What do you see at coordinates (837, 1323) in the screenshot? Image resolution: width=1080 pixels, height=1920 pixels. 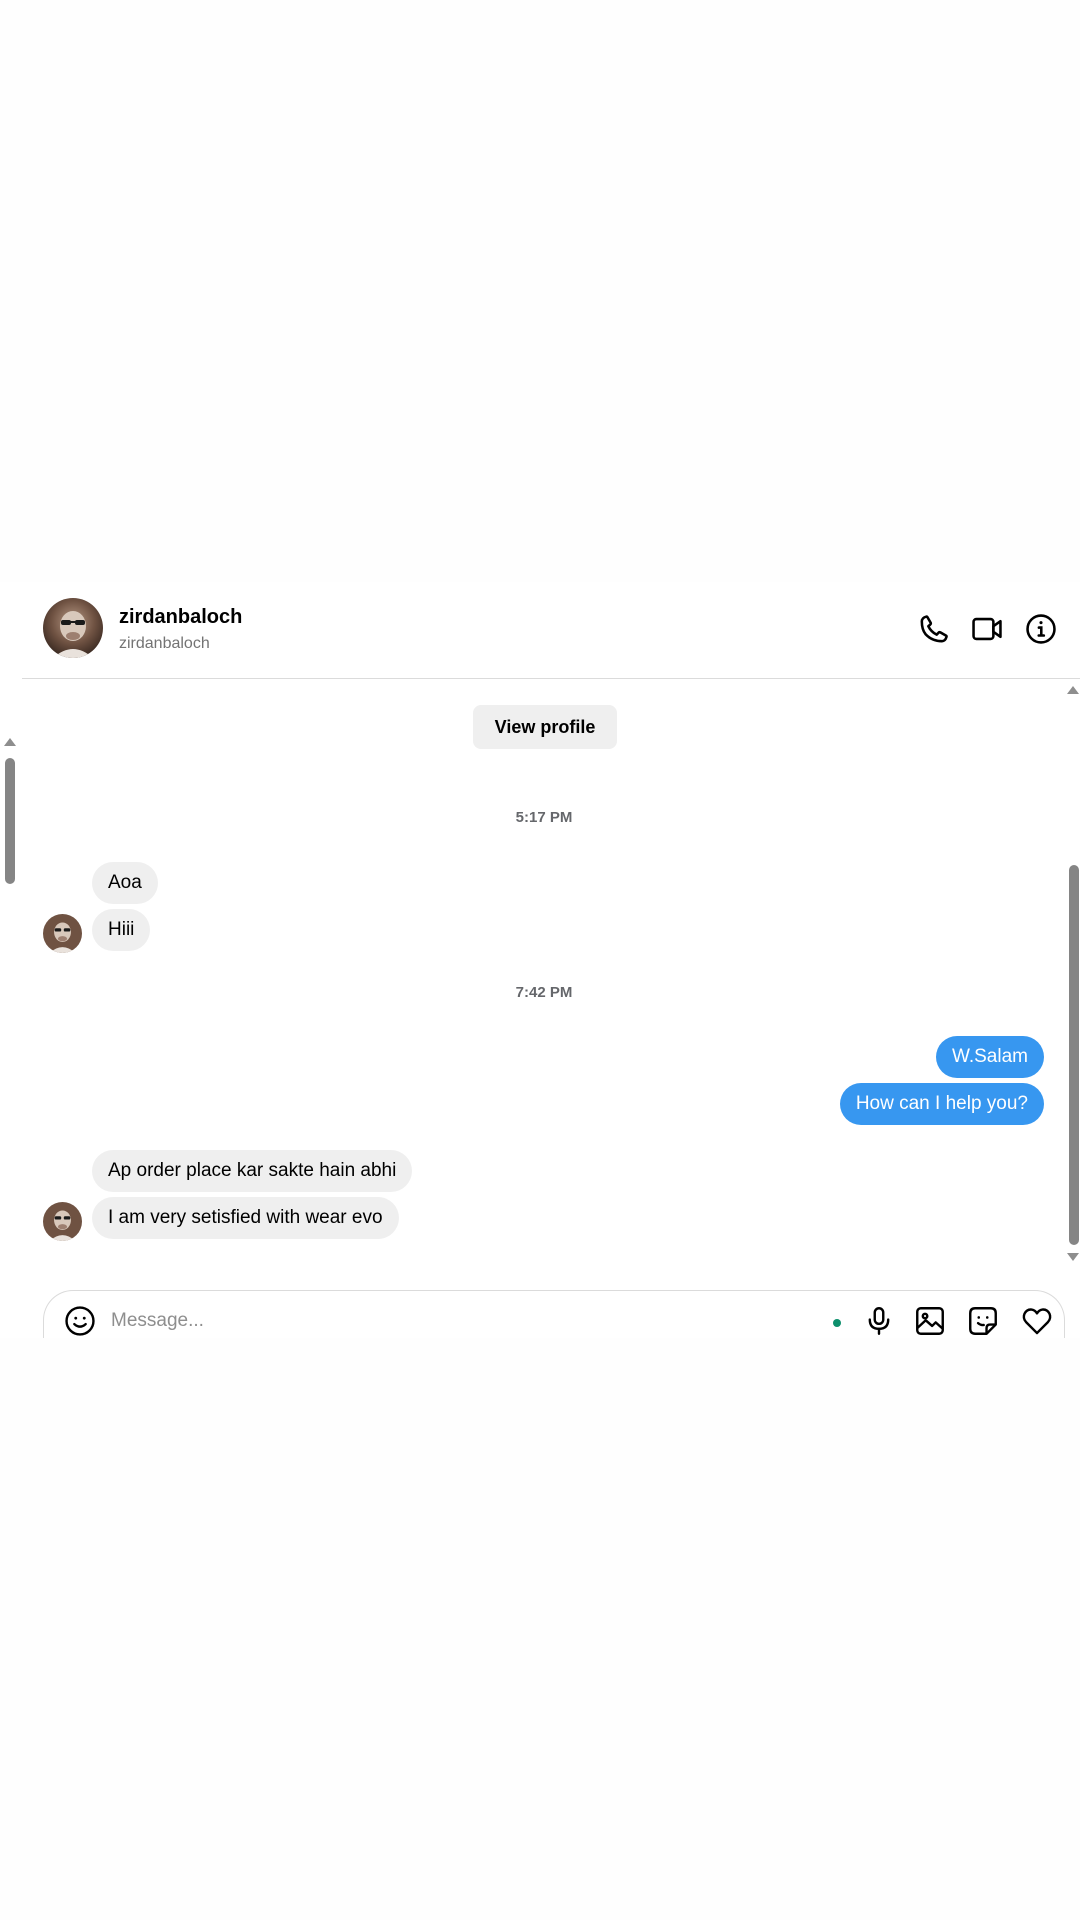 I see `status-dot` at bounding box center [837, 1323].